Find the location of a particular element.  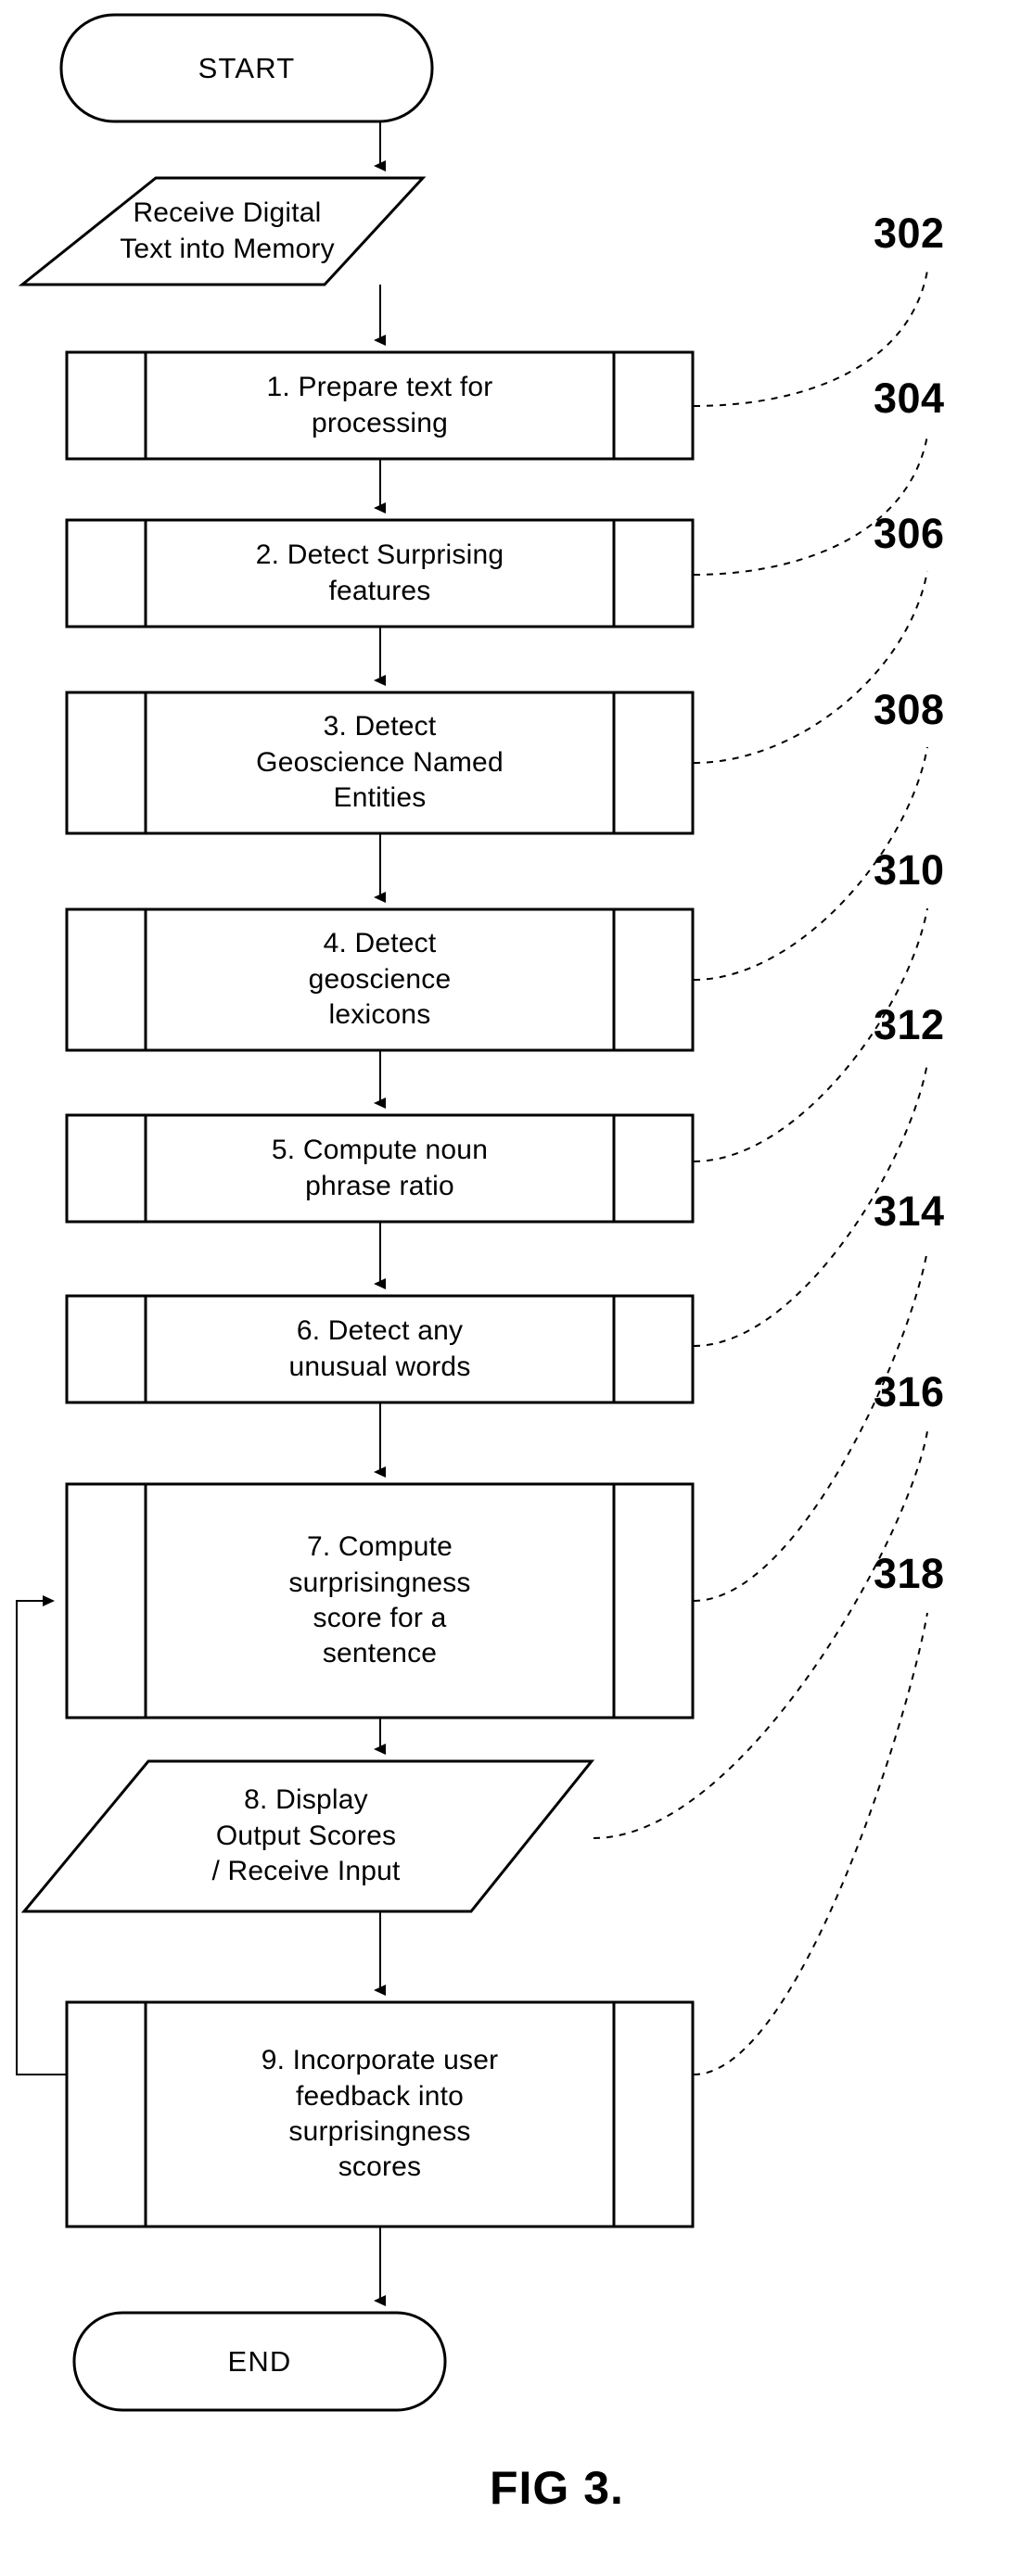

node-step-4-shape is located at coordinates (380, 980).